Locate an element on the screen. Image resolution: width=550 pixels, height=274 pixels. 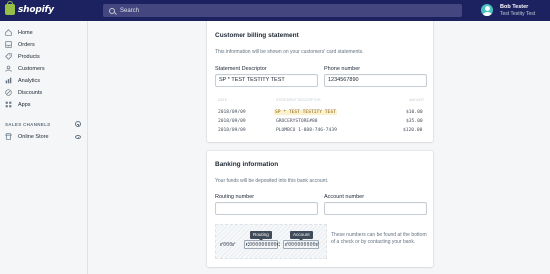
statement-header-descriptor: STATEMENT DESCRIPTOR is located at coordinates (298, 100).